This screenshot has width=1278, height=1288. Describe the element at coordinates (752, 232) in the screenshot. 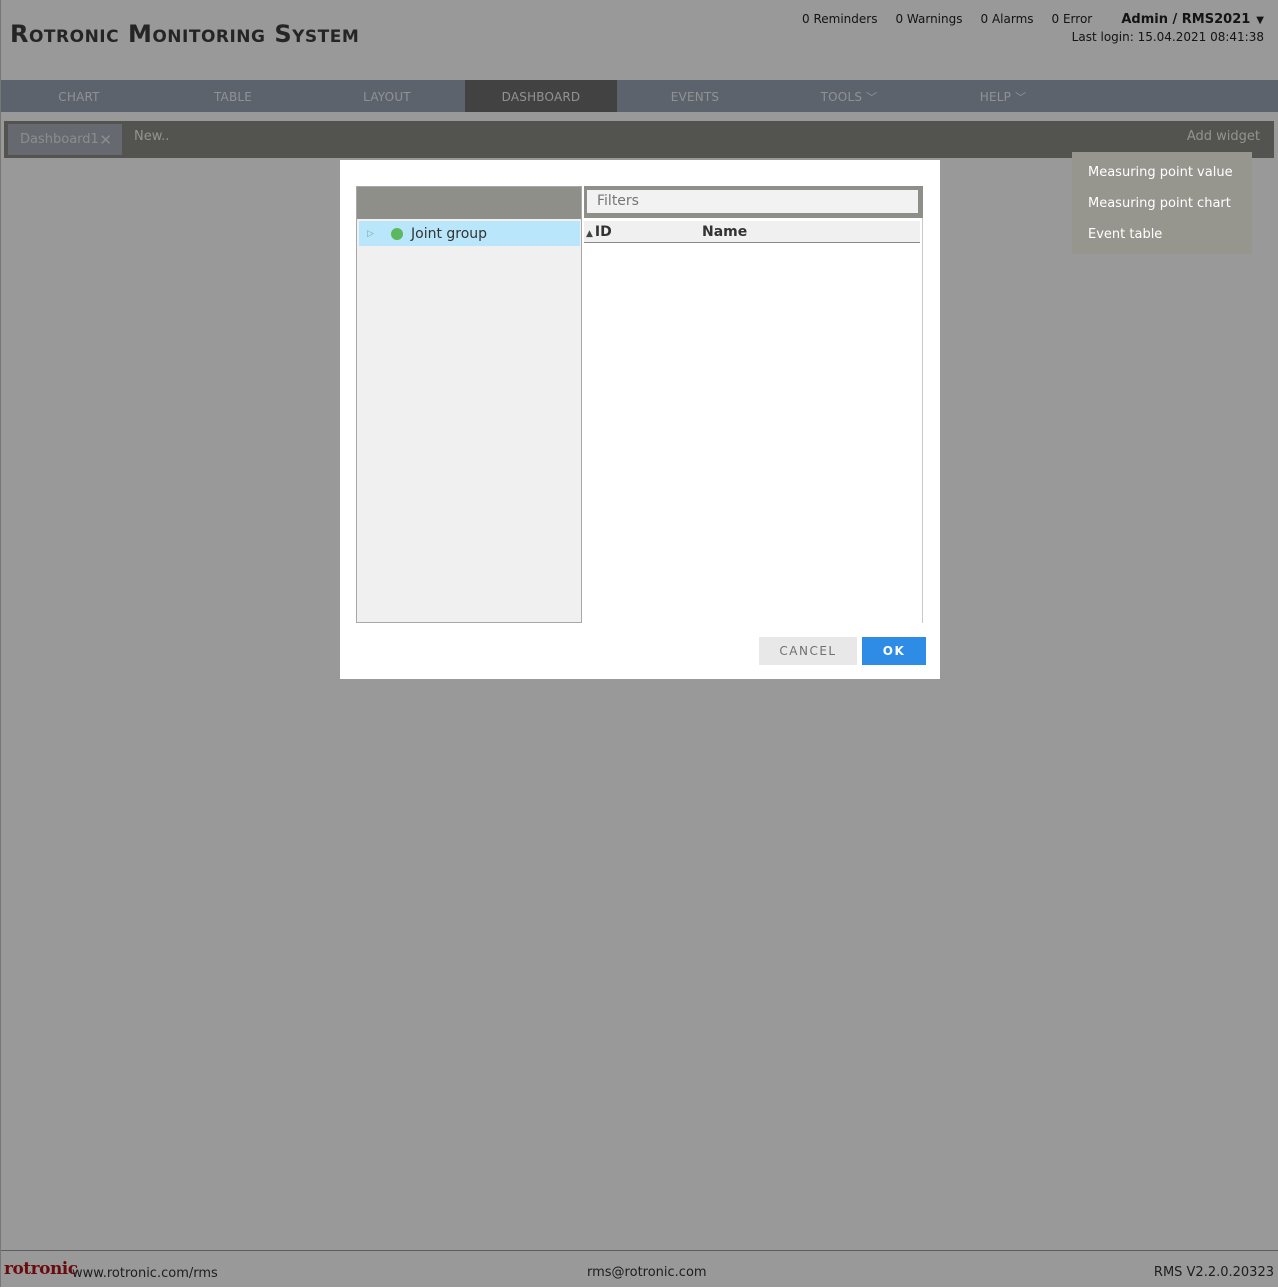

I see `table-header: ▲ ID Name` at that location.